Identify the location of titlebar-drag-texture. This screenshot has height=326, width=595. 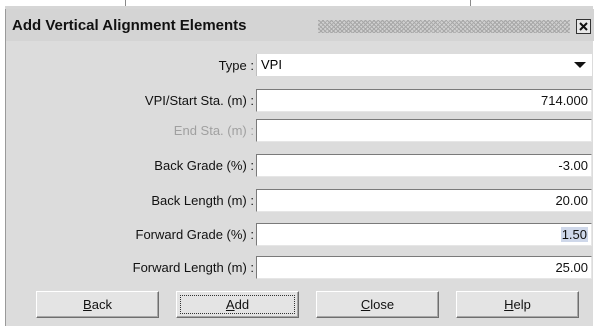
(444, 26).